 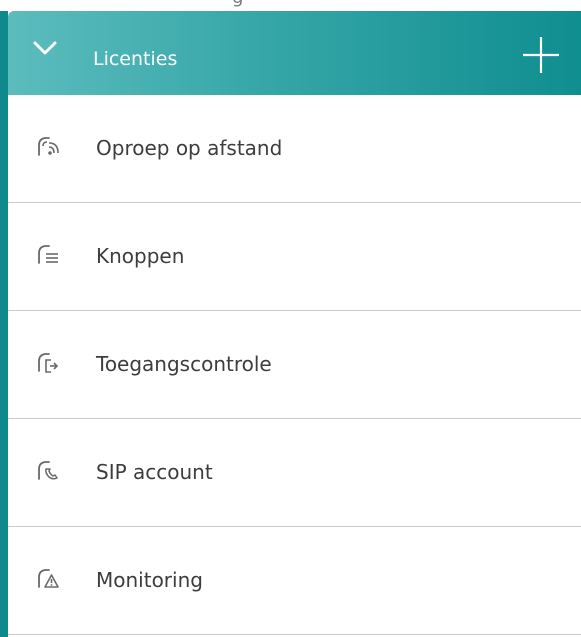 I want to click on license-item-label: Knoppen, so click(x=140, y=256).